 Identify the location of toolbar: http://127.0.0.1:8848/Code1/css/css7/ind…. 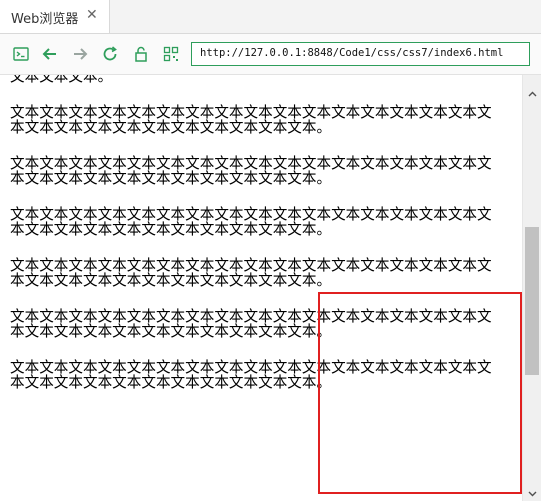
(270, 54).